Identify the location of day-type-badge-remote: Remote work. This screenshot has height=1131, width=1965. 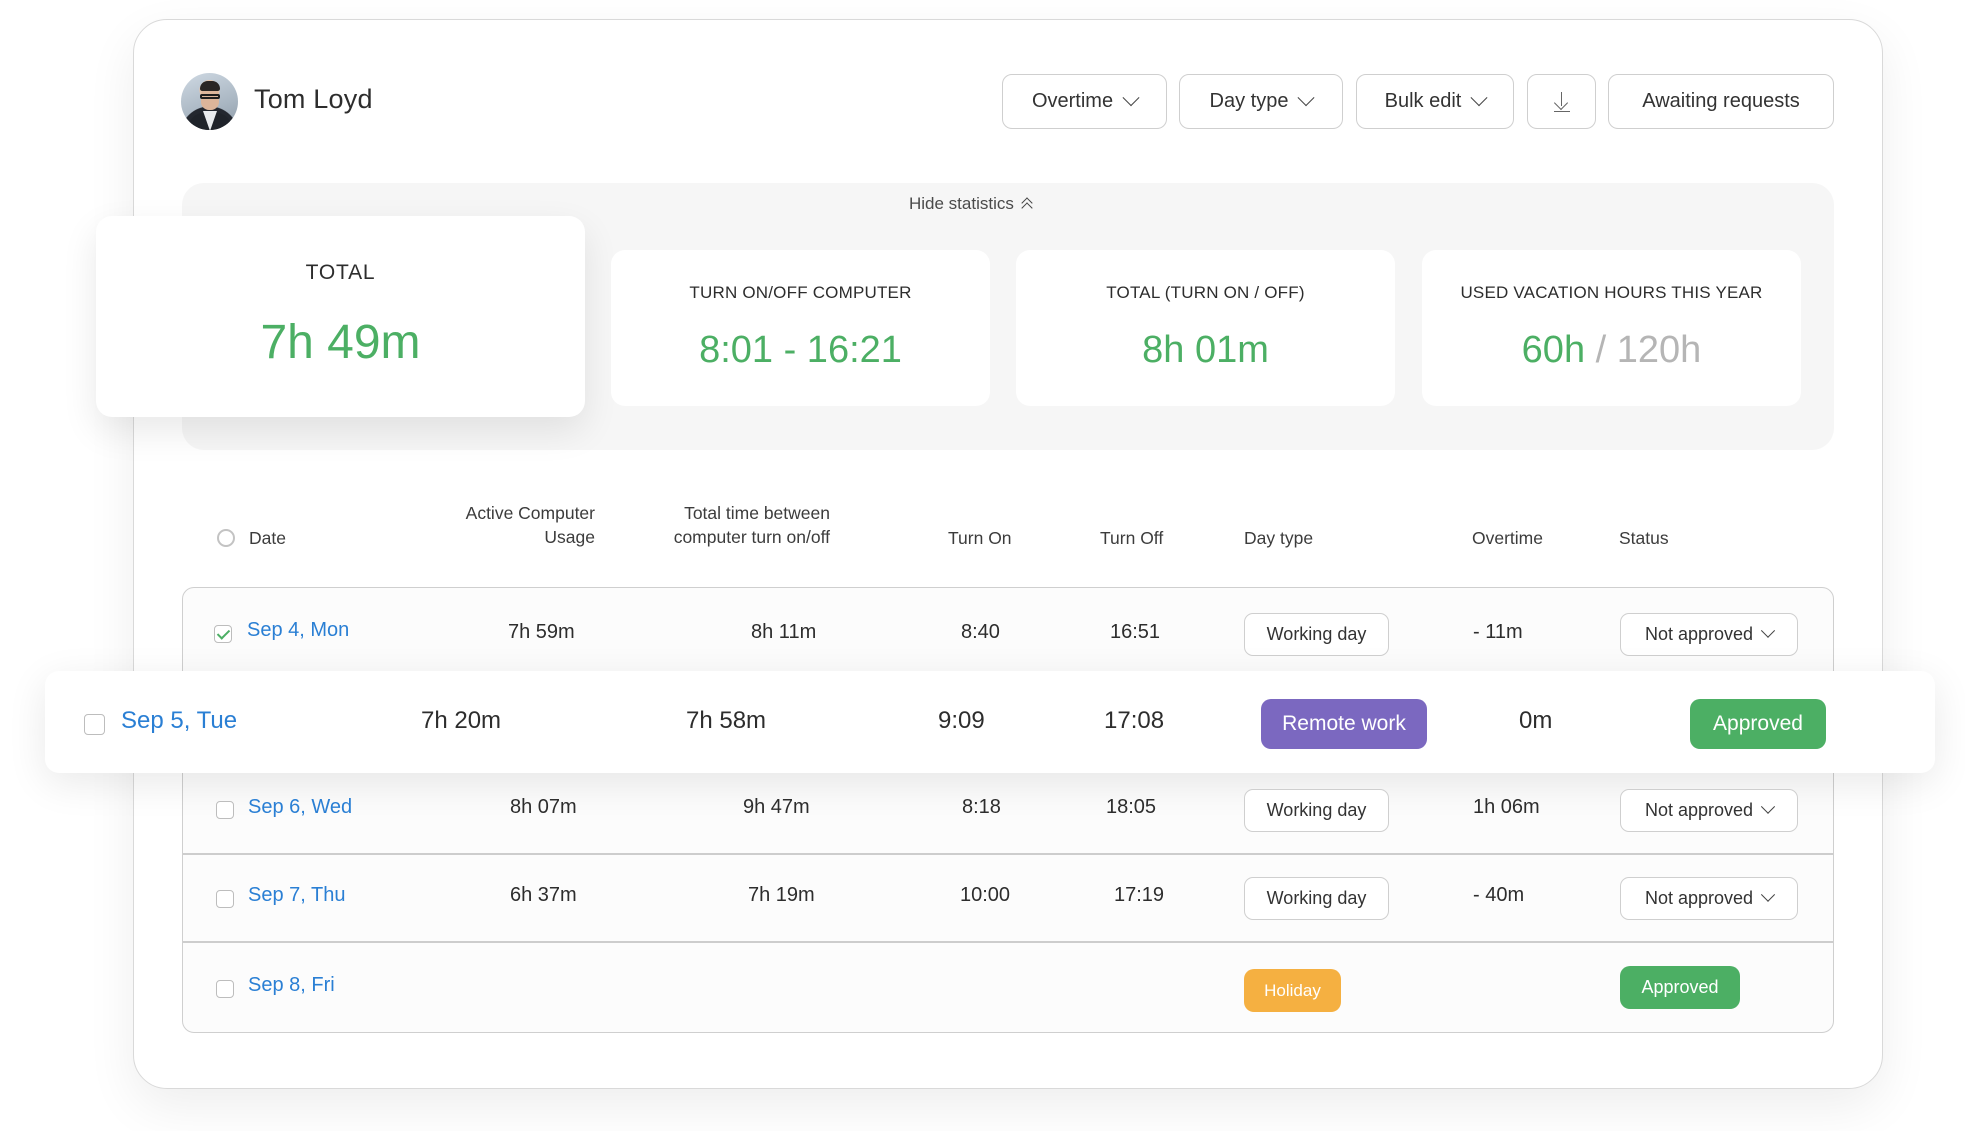
(1344, 724).